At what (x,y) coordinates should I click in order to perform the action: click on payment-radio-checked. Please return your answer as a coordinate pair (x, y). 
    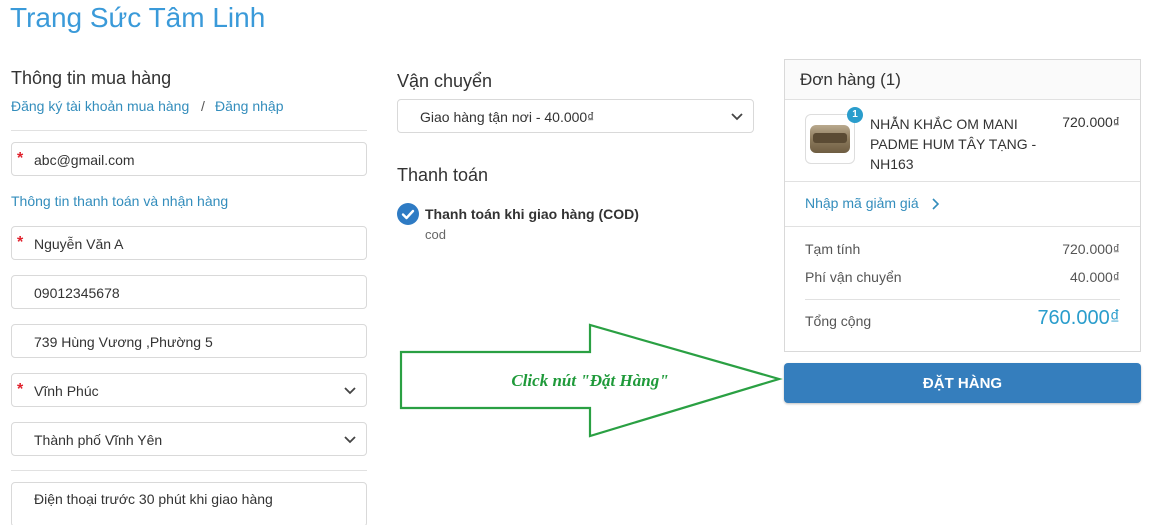
    Looking at the image, I should click on (408, 214).